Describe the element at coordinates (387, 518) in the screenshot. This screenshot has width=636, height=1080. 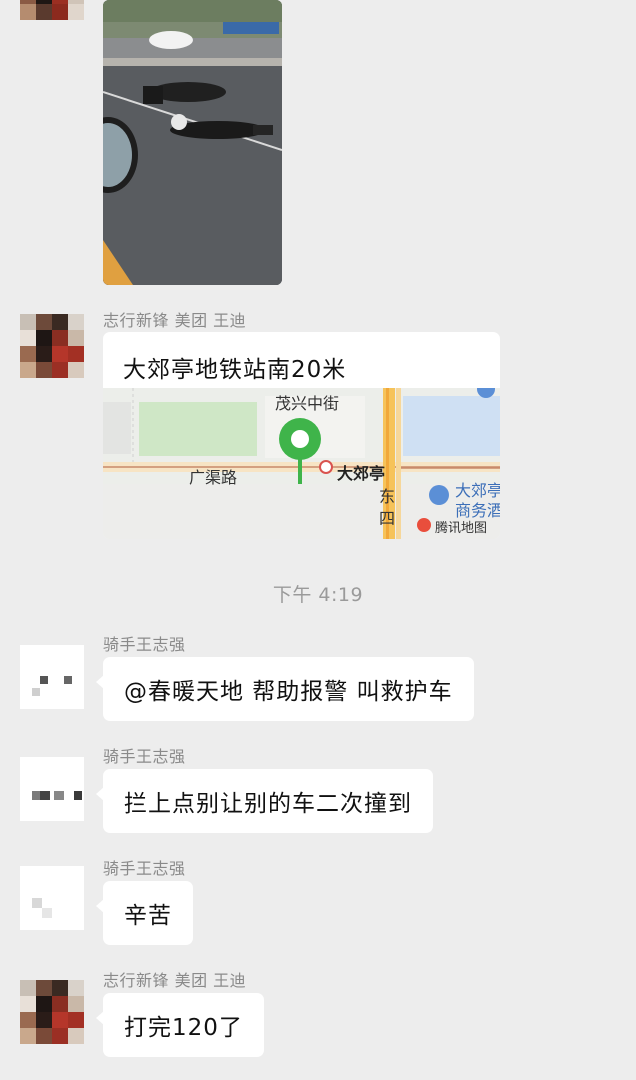
I see `map-street-label: 四` at that location.